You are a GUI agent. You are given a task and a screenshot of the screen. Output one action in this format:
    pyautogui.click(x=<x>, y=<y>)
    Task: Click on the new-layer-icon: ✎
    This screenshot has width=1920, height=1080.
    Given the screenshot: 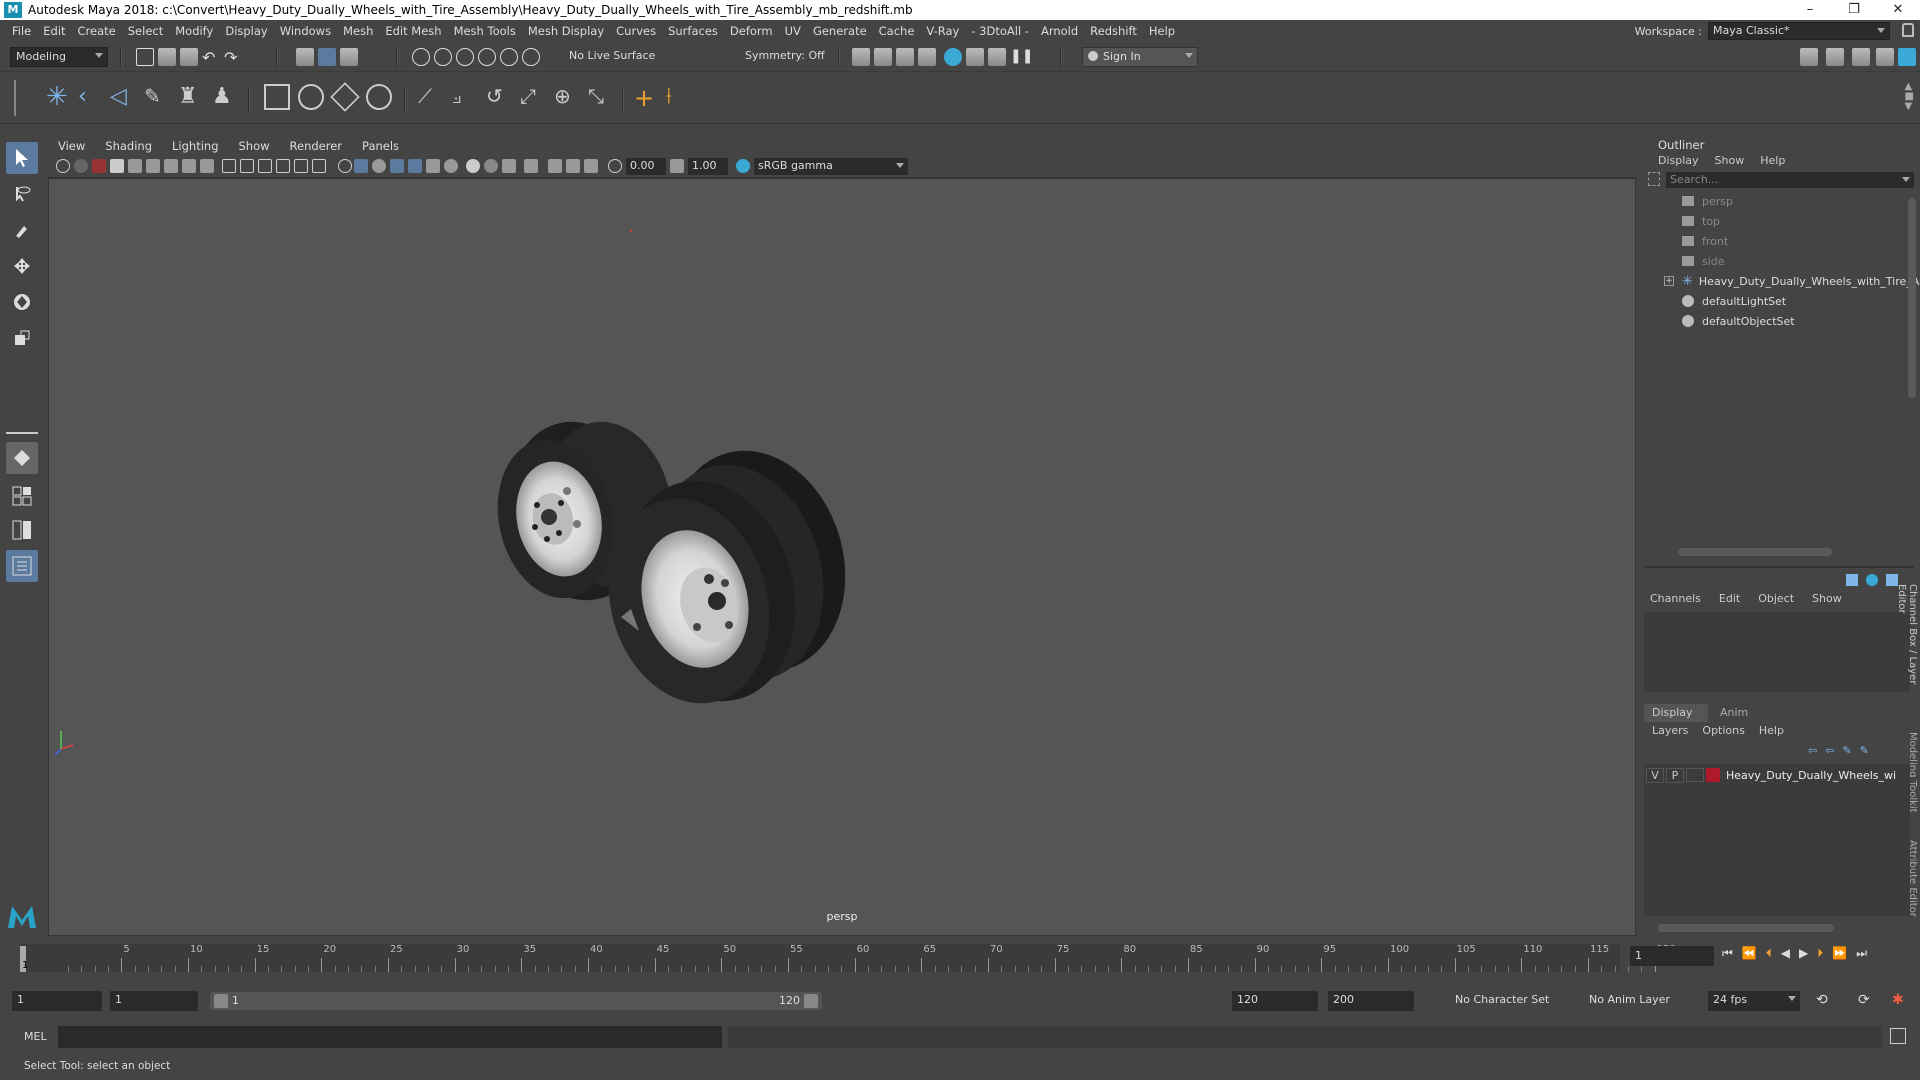 What is the action you would take?
    pyautogui.click(x=1846, y=750)
    